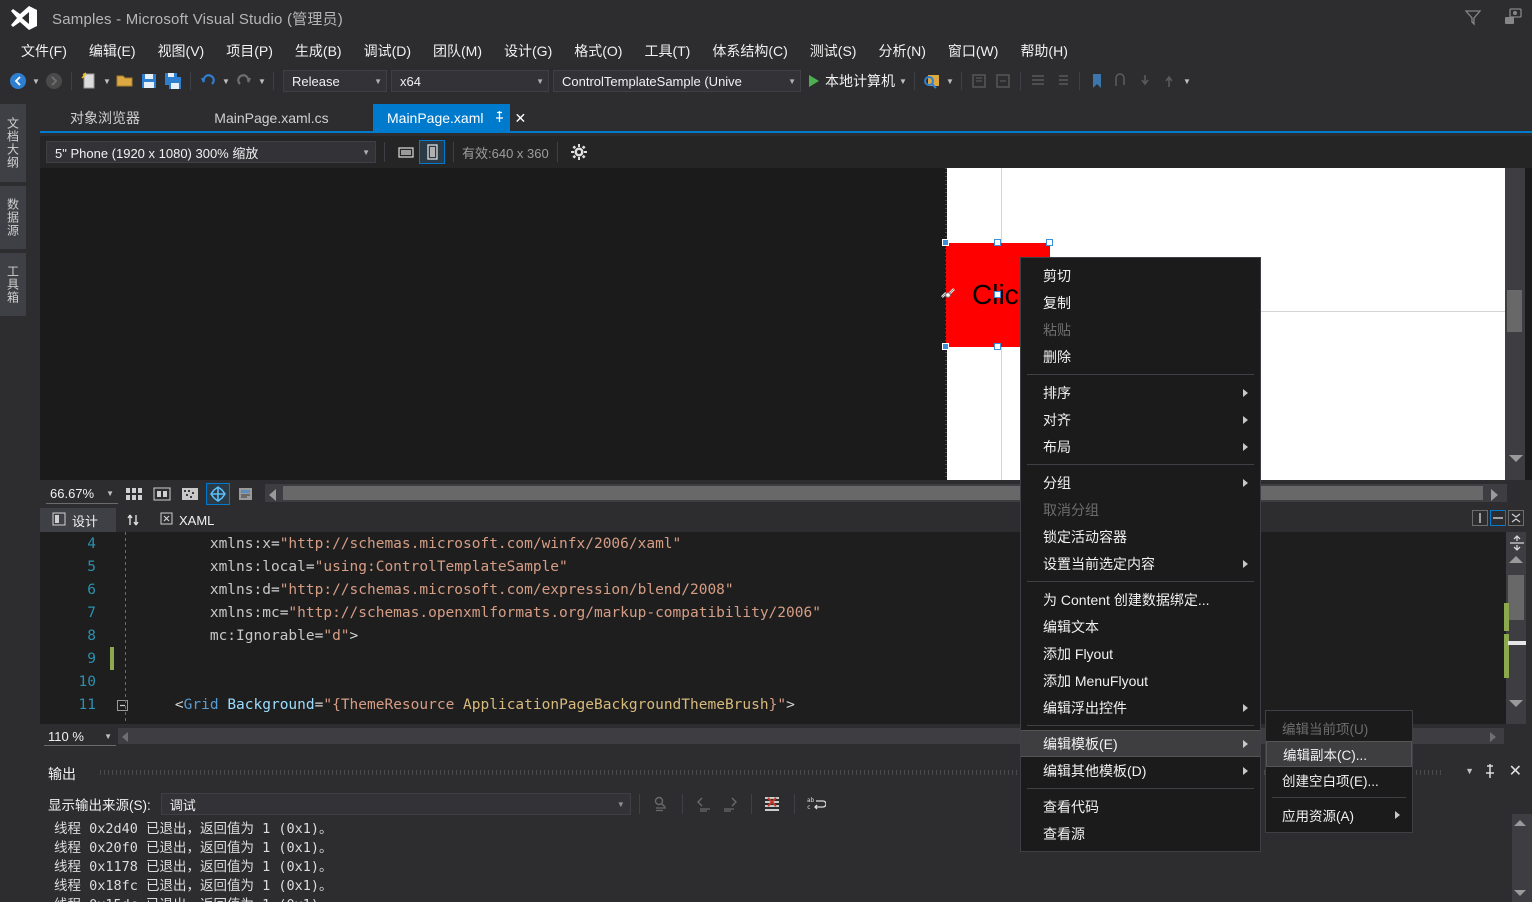 This screenshot has width=1532, height=902. Describe the element at coordinates (1520, 823) in the screenshot. I see `output-scroll-up-arrow` at that location.